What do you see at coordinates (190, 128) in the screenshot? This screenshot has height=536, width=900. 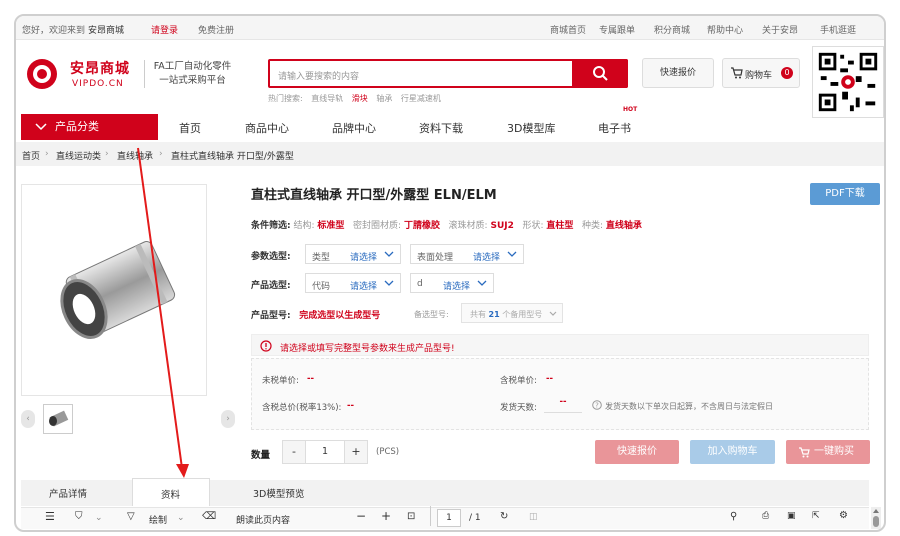 I see `nav-item-home: 首页` at bounding box center [190, 128].